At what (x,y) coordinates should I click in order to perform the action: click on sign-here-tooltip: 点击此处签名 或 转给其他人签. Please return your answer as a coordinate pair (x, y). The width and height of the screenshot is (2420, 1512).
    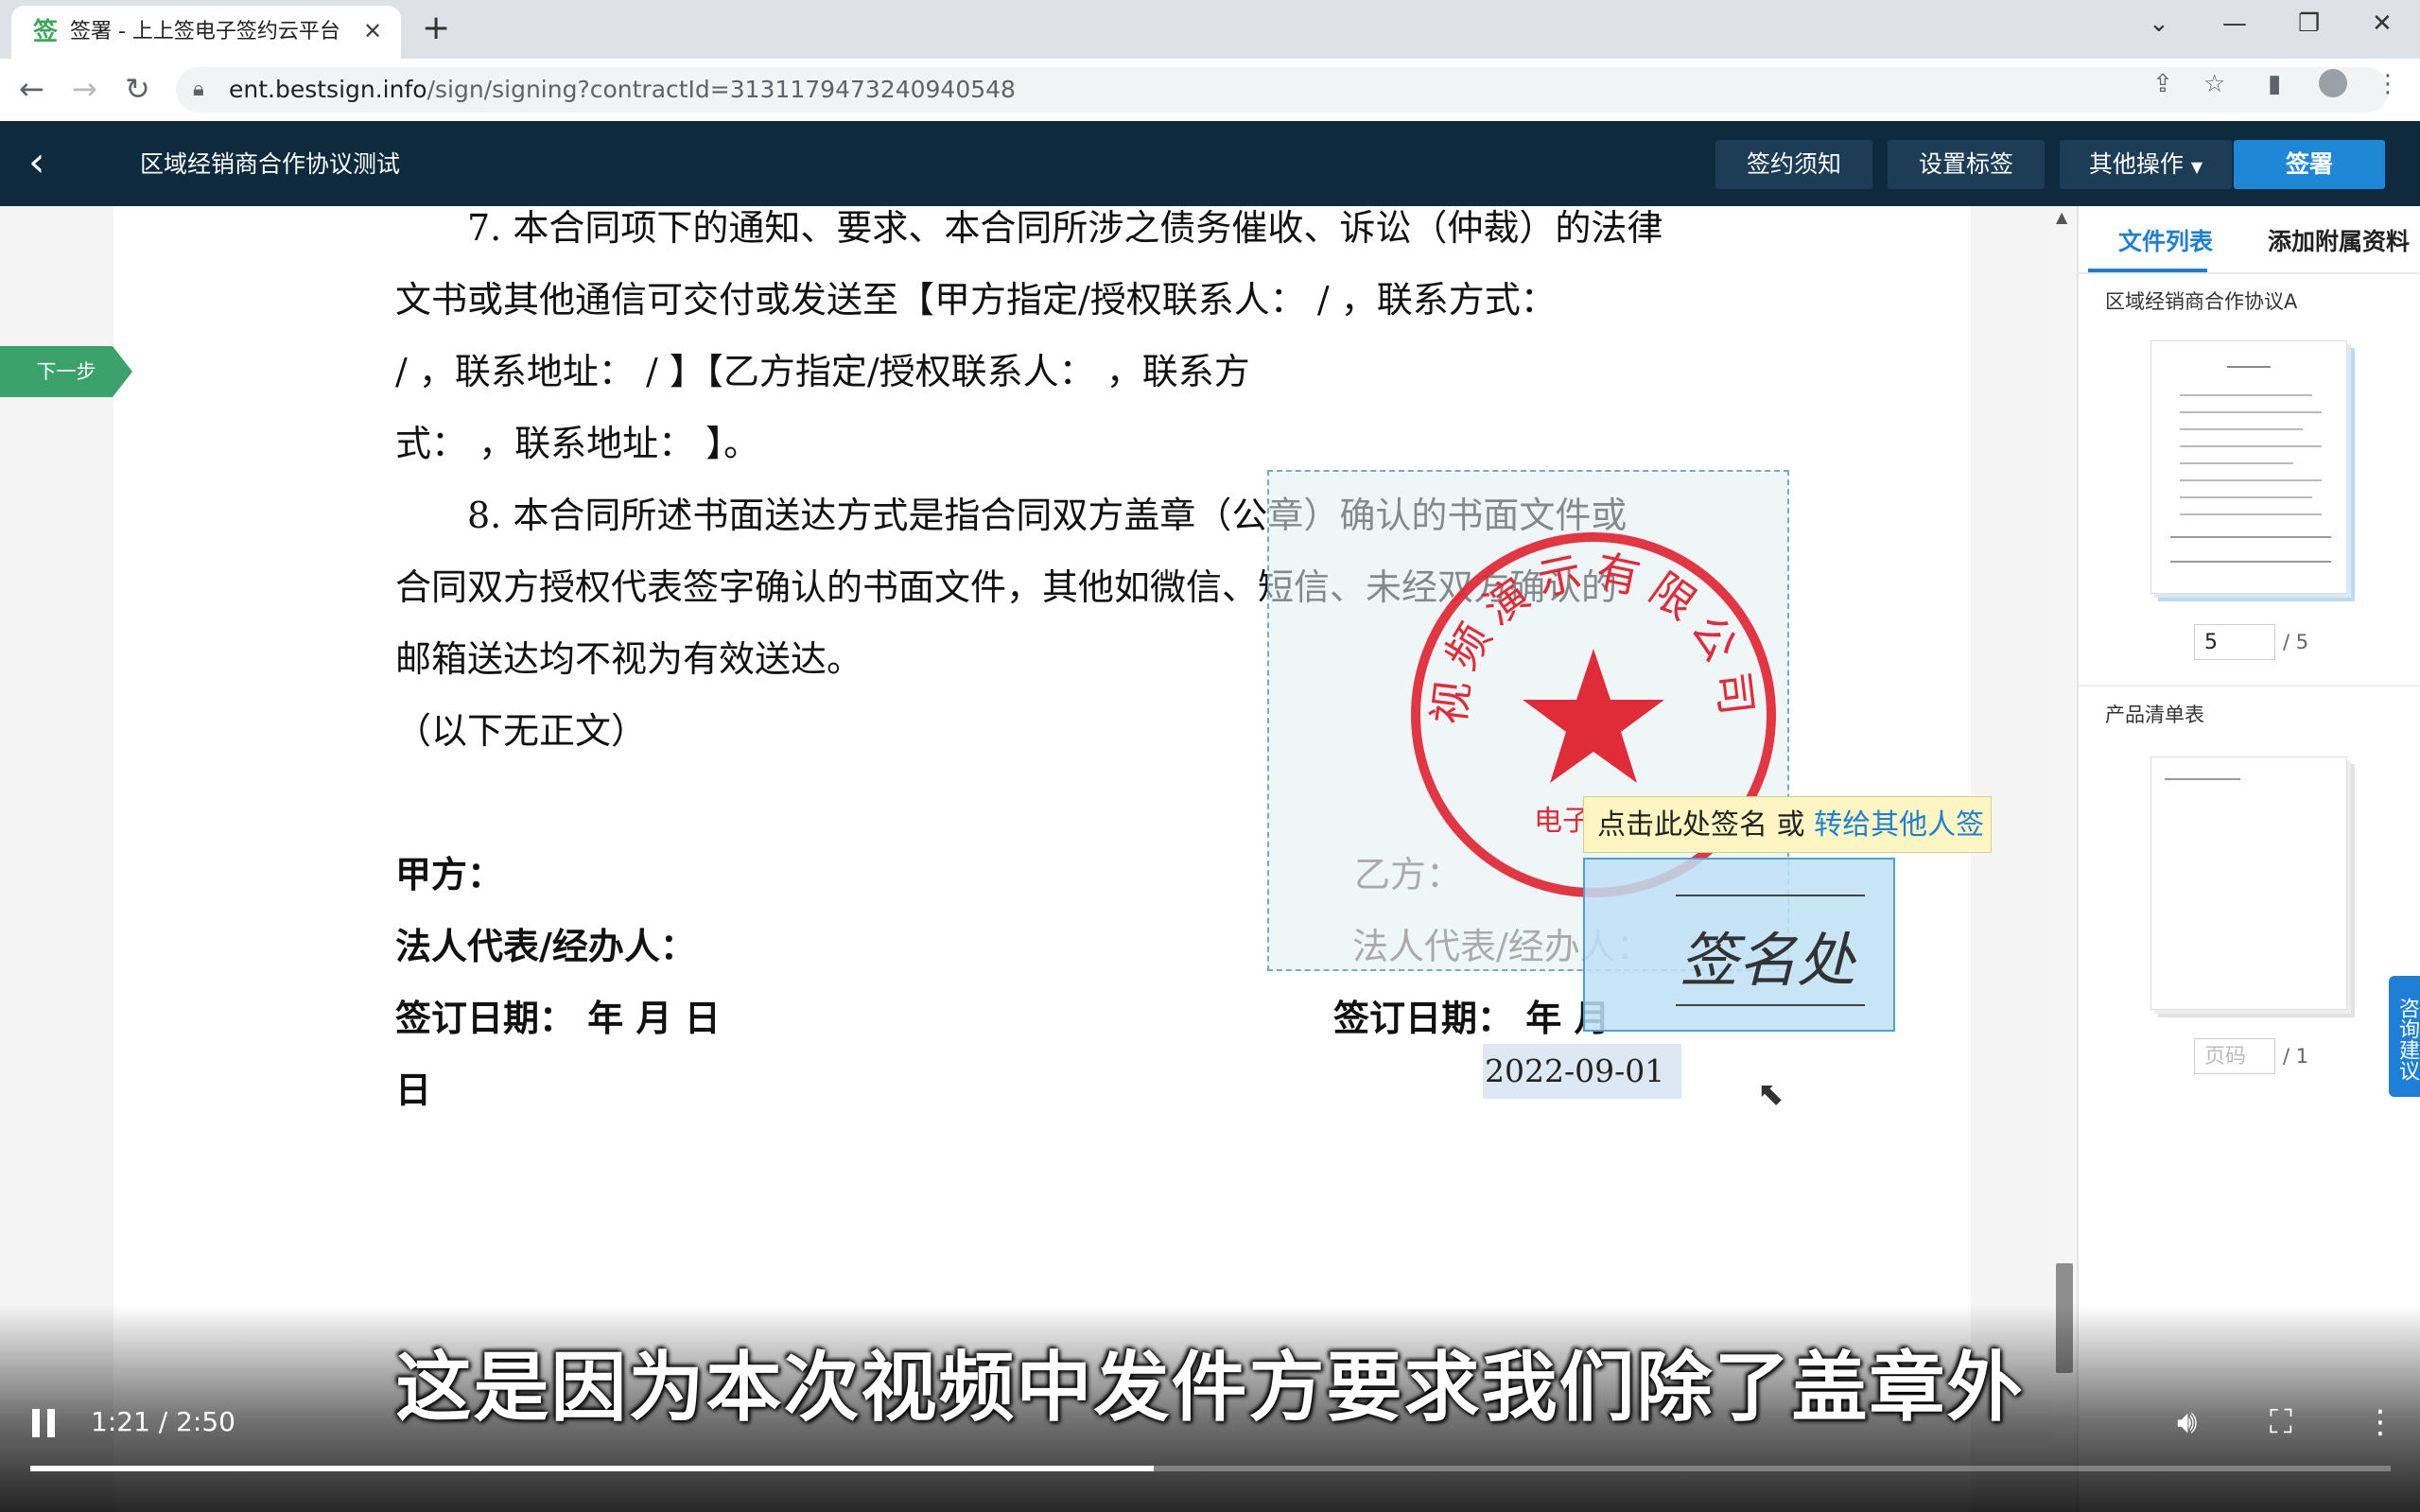
    Looking at the image, I should click on (1788, 825).